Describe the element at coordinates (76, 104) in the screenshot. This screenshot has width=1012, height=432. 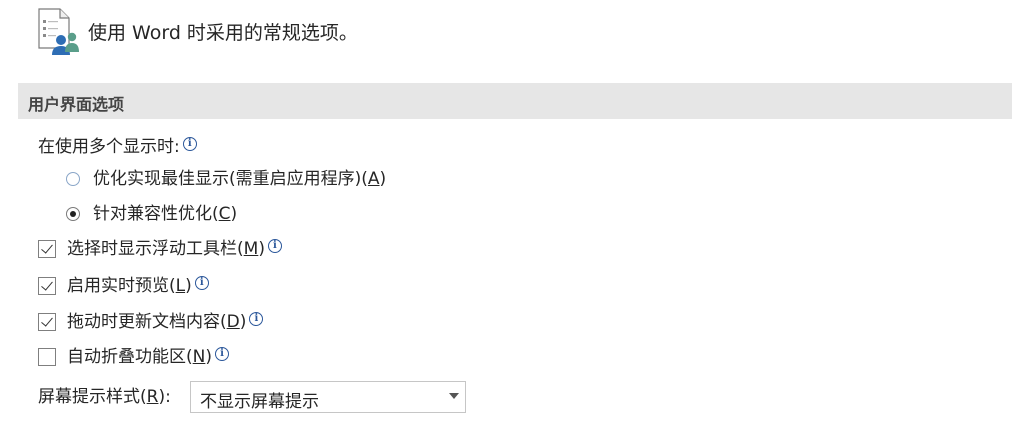
I see `section-title: 用户界面选项` at that location.